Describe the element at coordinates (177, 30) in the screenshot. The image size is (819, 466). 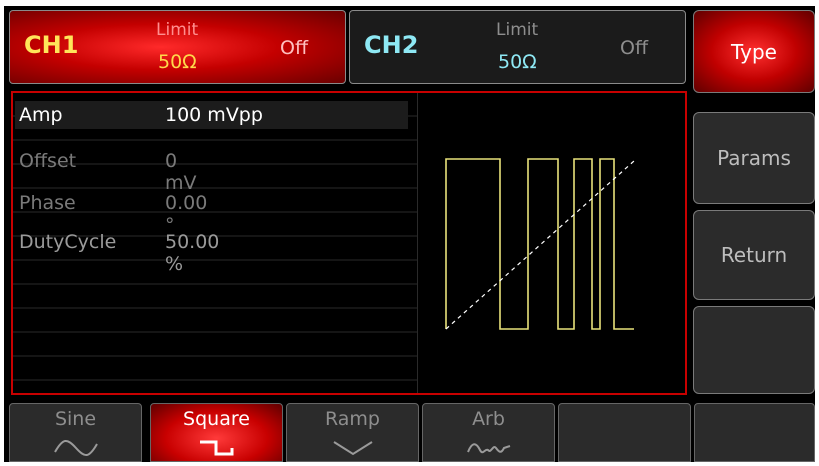
I see `ch1-limit-label: Limit` at that location.